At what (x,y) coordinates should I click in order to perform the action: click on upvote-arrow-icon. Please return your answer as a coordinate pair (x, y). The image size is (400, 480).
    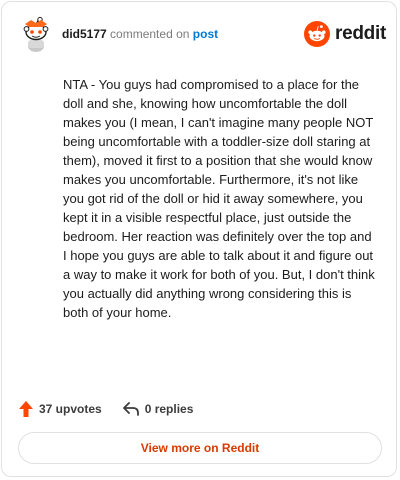
    Looking at the image, I should click on (26, 409).